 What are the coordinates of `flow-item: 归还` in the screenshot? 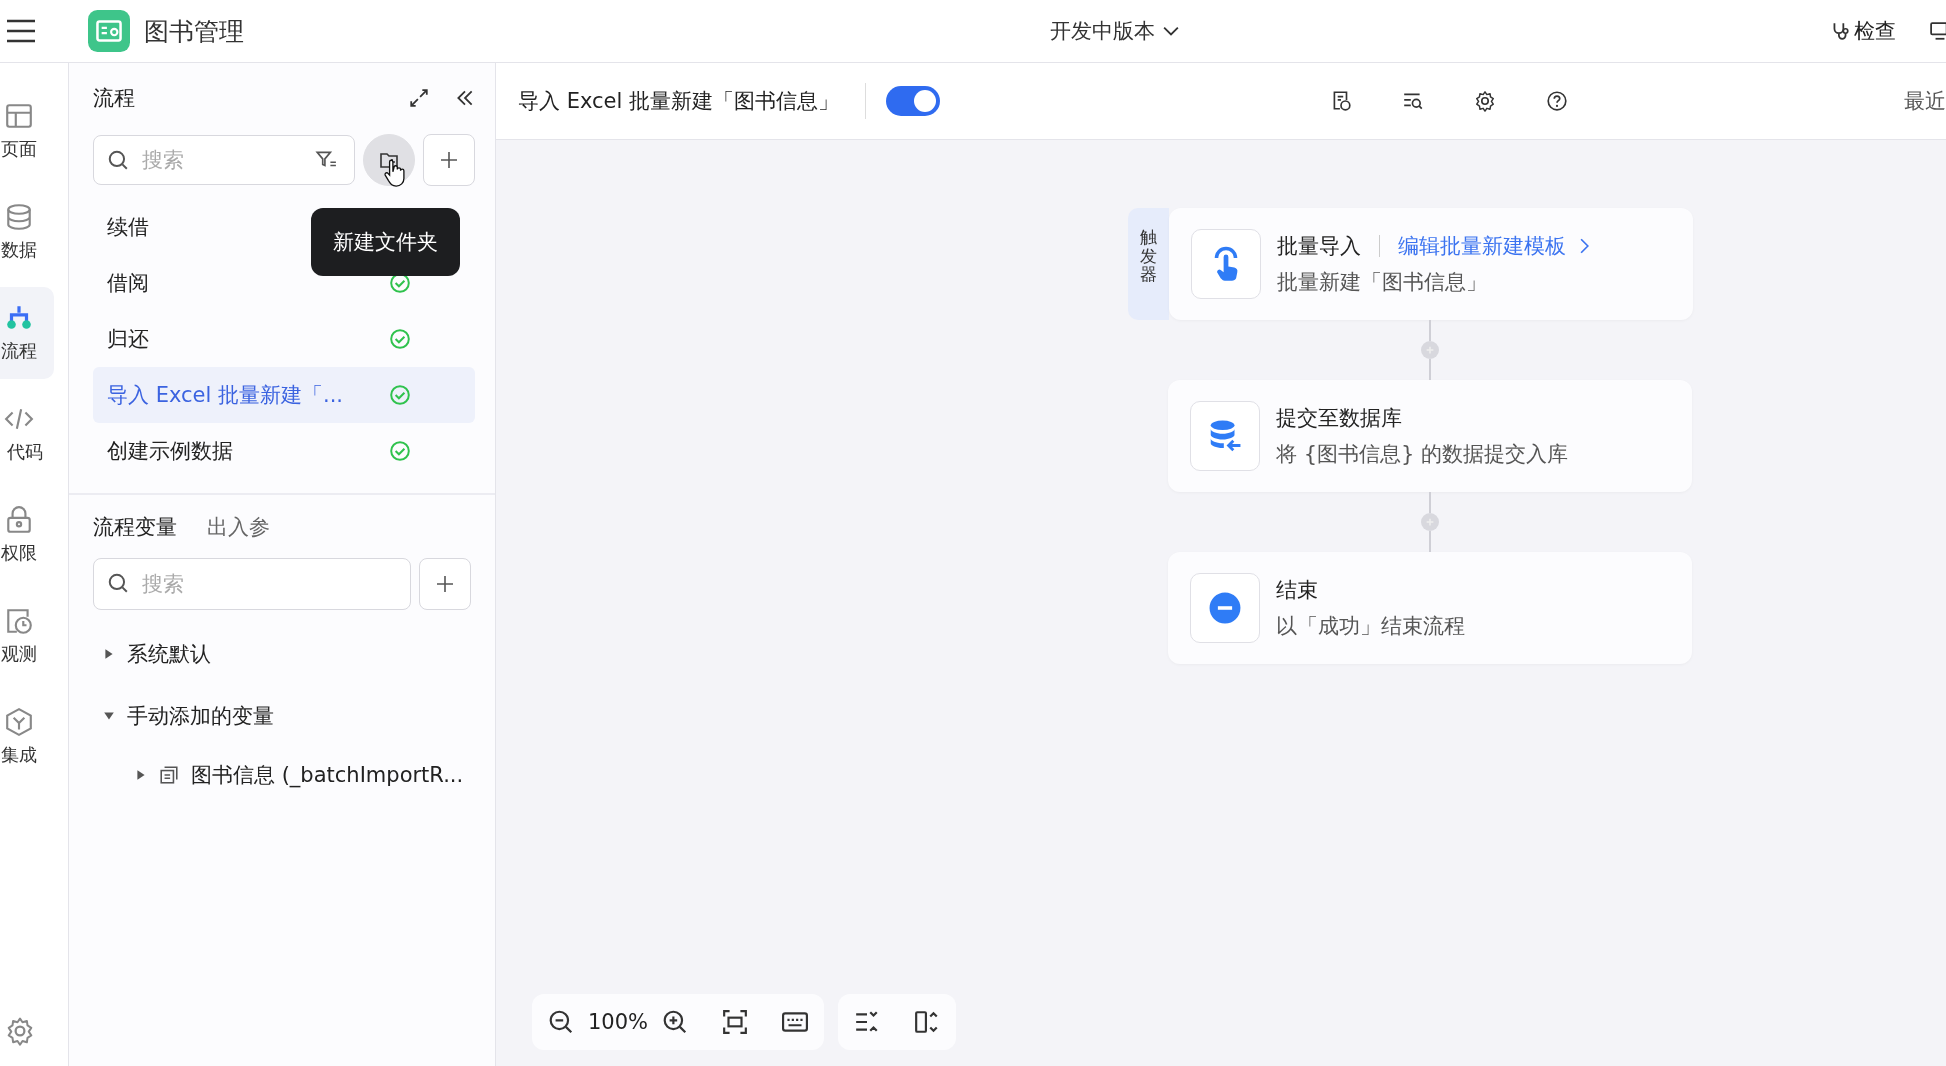 It's located at (128, 339).